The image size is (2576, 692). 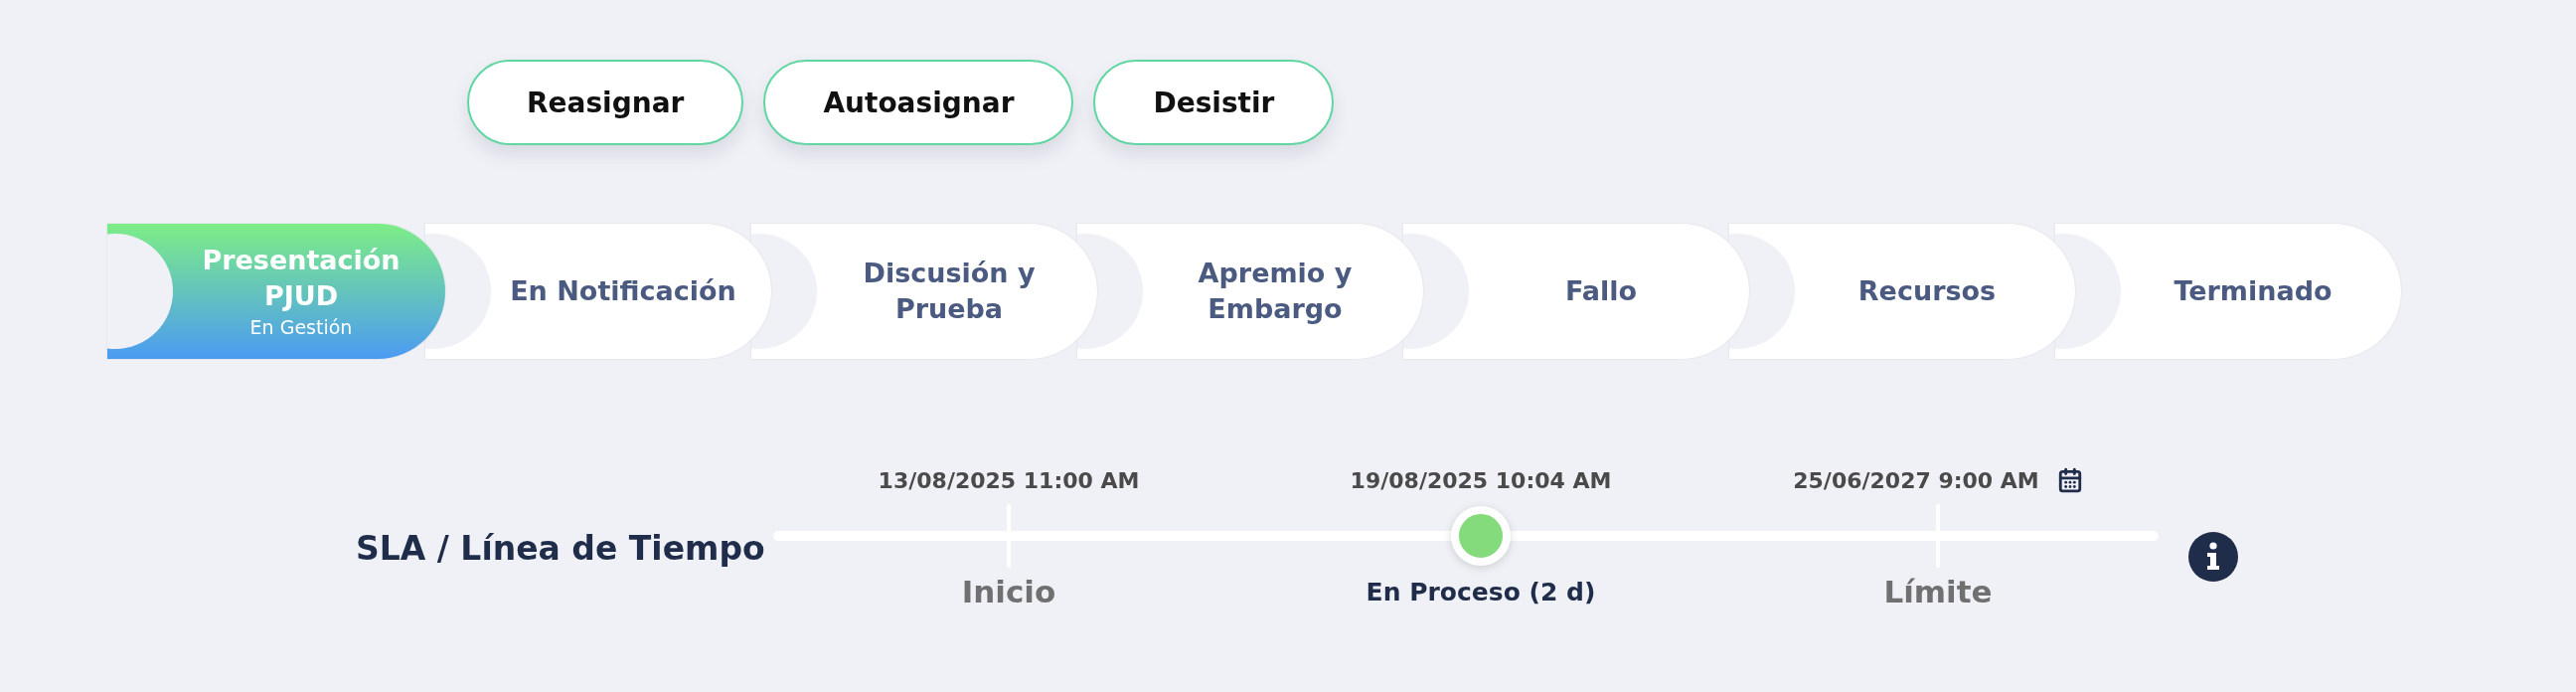 I want to click on date-text: 25/06/2027 9:00 AM, so click(x=1916, y=480).